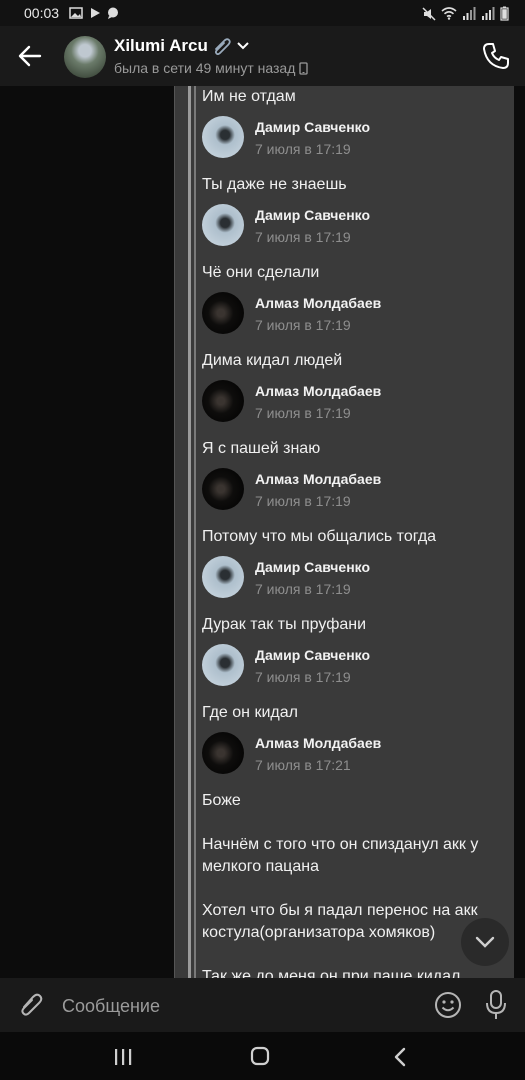  I want to click on scroll-down-button, so click(485, 942).